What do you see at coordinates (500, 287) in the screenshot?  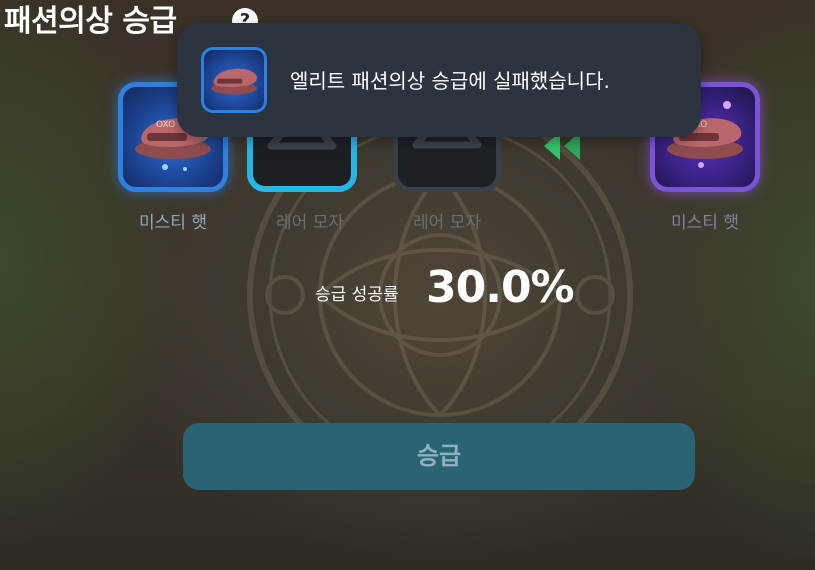 I see `success-rate-value: 30.0%` at bounding box center [500, 287].